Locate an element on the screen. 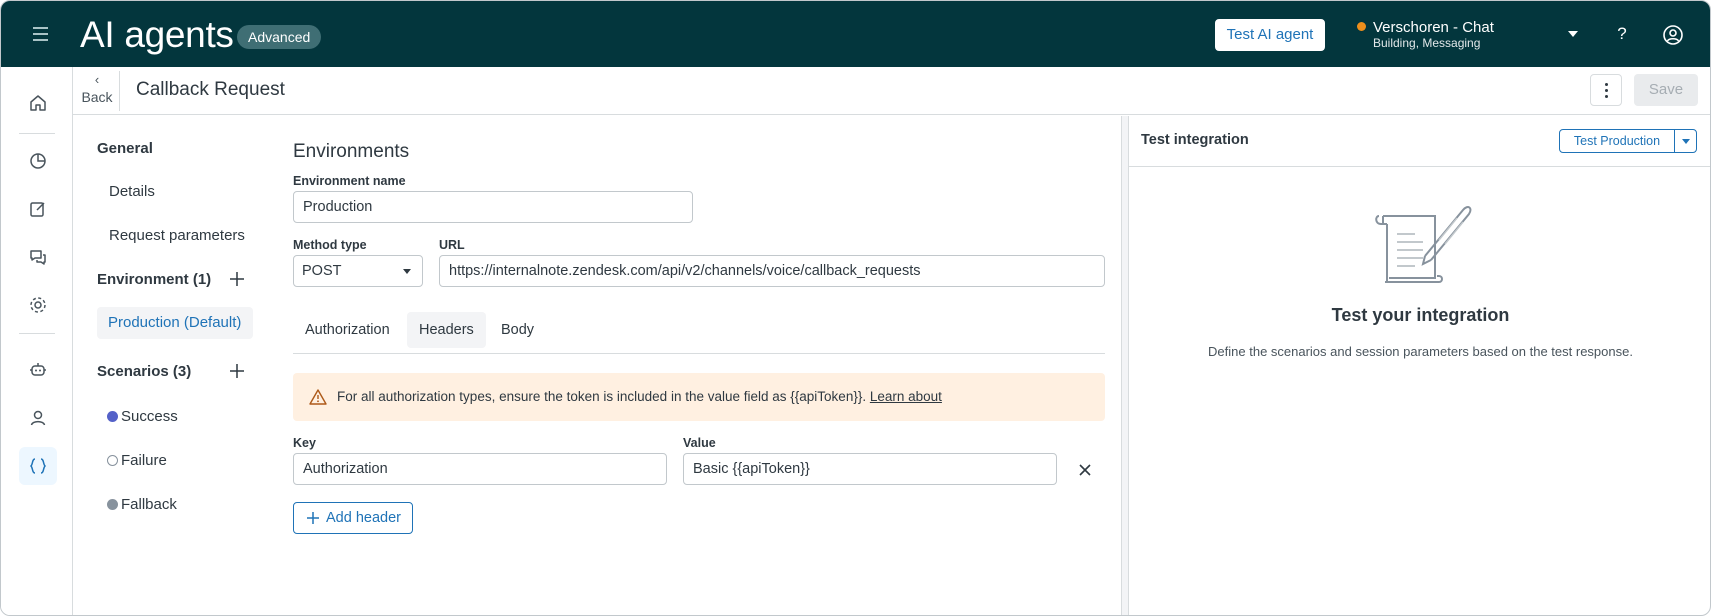  sidebar-item-production: Production (Default) is located at coordinates (175, 323).